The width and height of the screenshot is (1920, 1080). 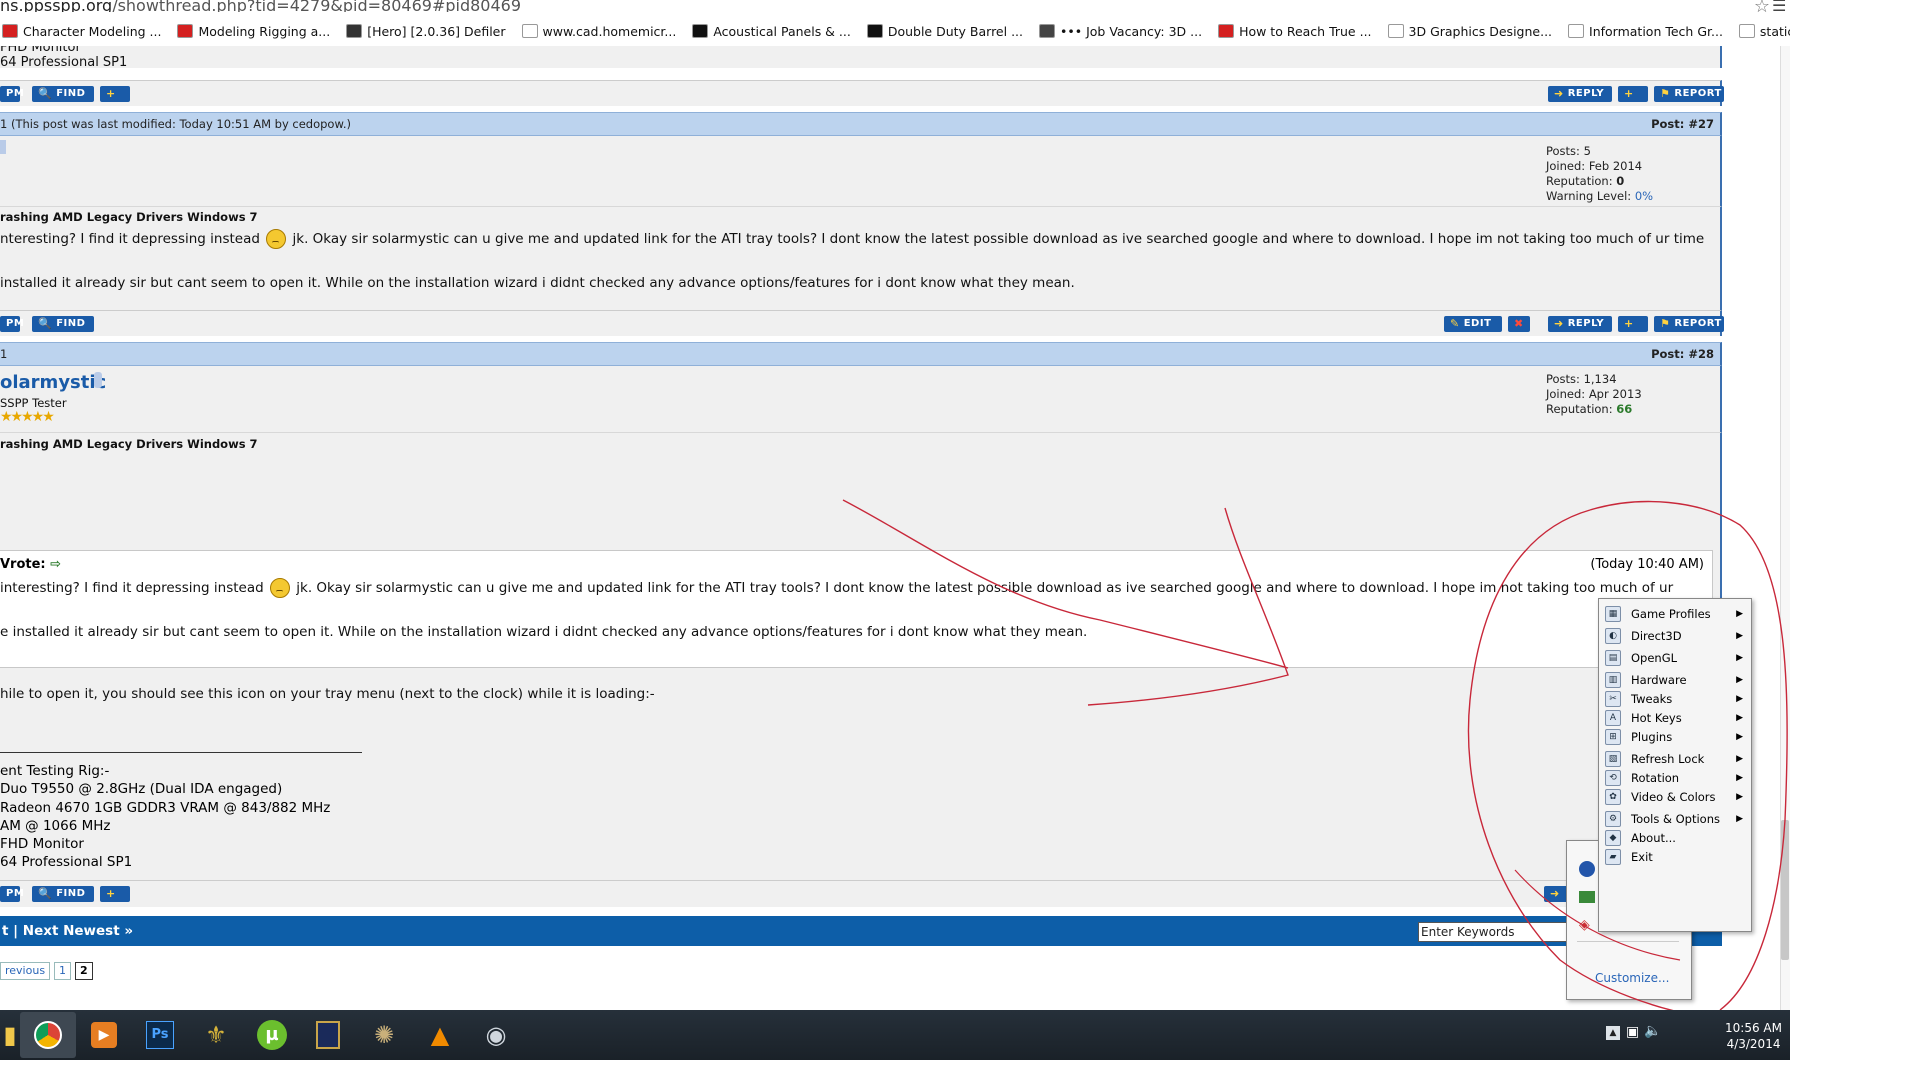 I want to click on current-page: 2, so click(x=84, y=971).